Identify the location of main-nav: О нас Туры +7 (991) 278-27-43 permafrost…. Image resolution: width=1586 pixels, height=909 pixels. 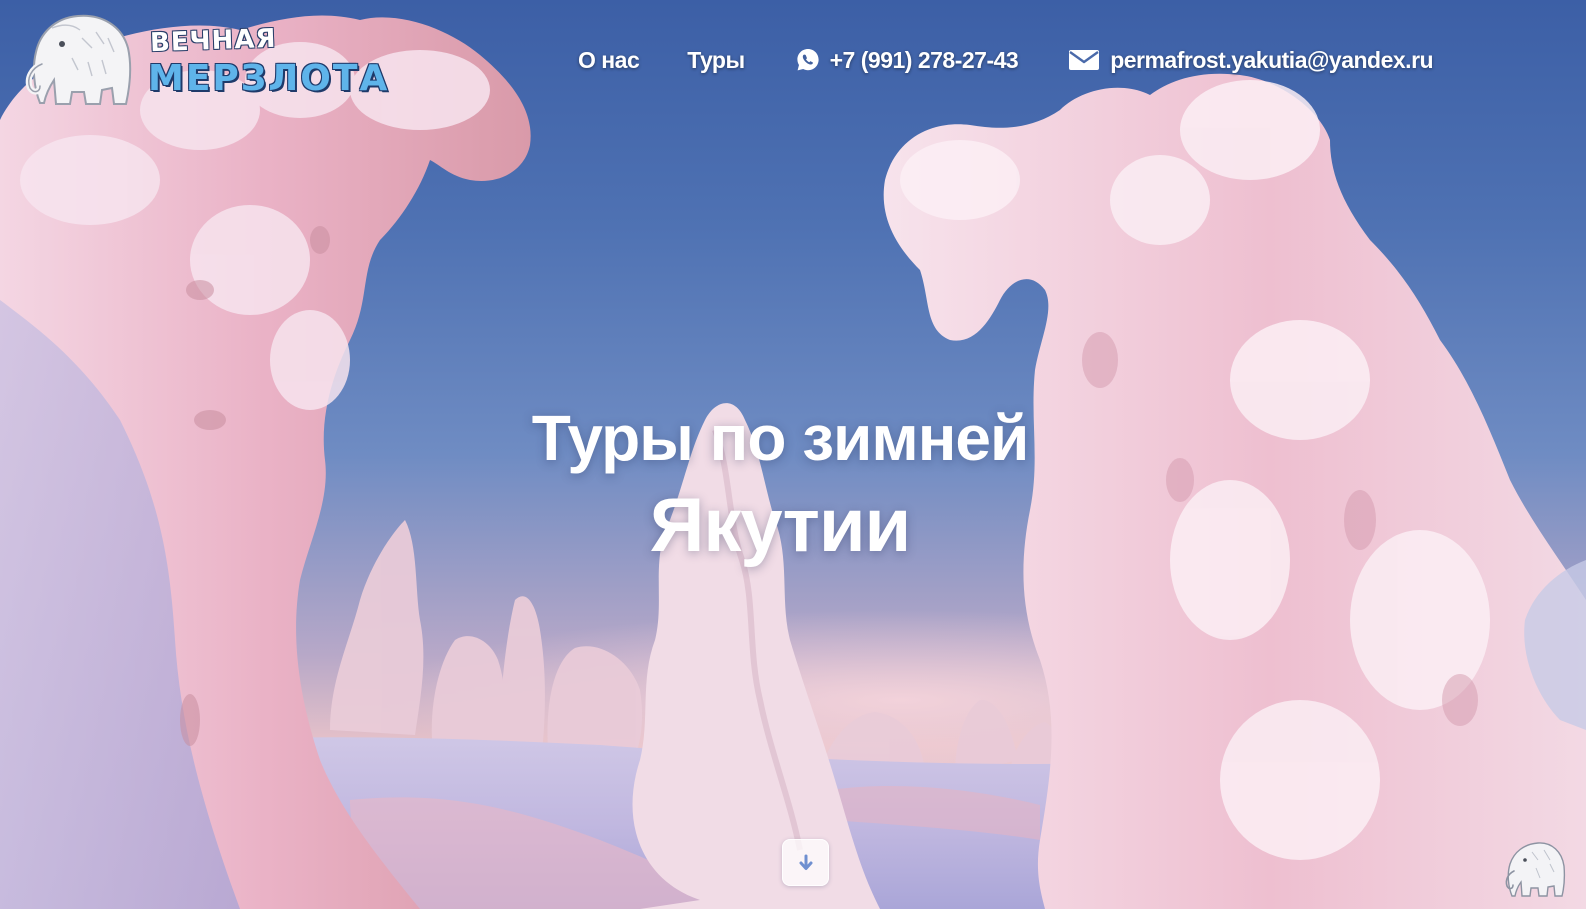
(1006, 60).